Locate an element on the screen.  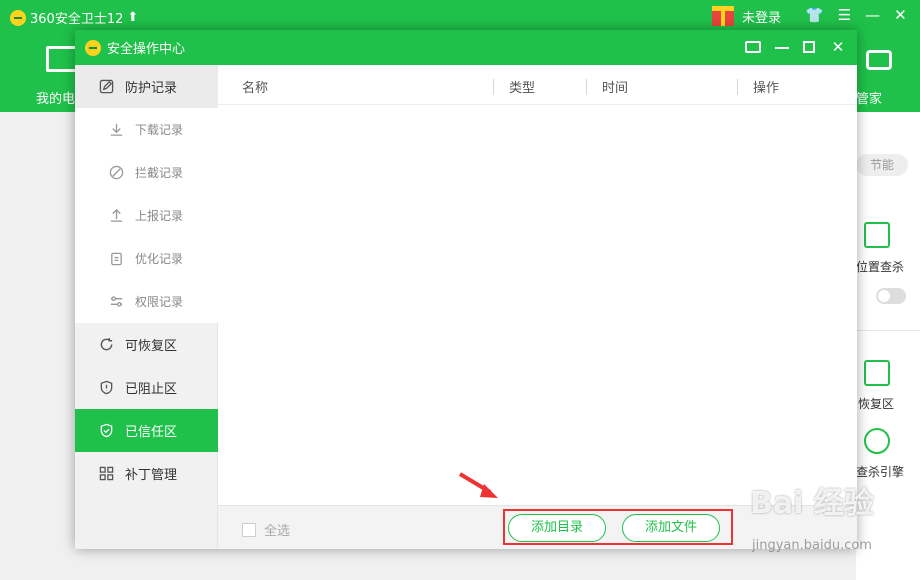
watermark-url: jingyan.baidu.com is located at coordinates (812, 545).